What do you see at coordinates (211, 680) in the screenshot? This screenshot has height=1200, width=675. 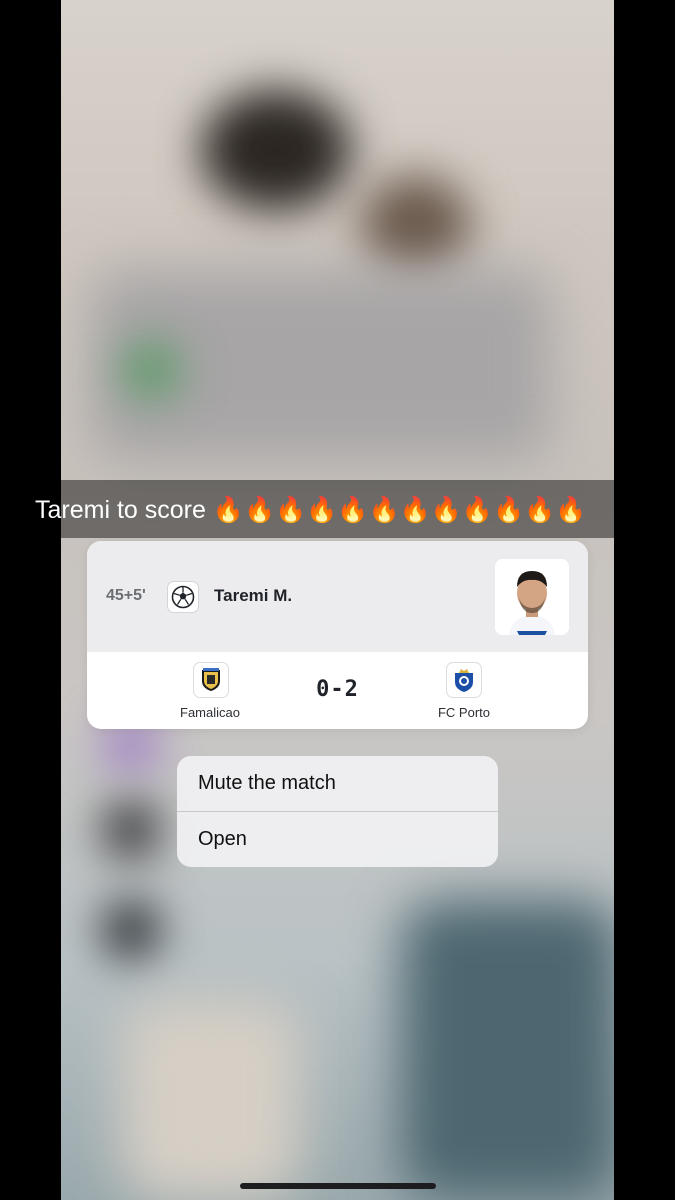 I see `famalicao-logo` at bounding box center [211, 680].